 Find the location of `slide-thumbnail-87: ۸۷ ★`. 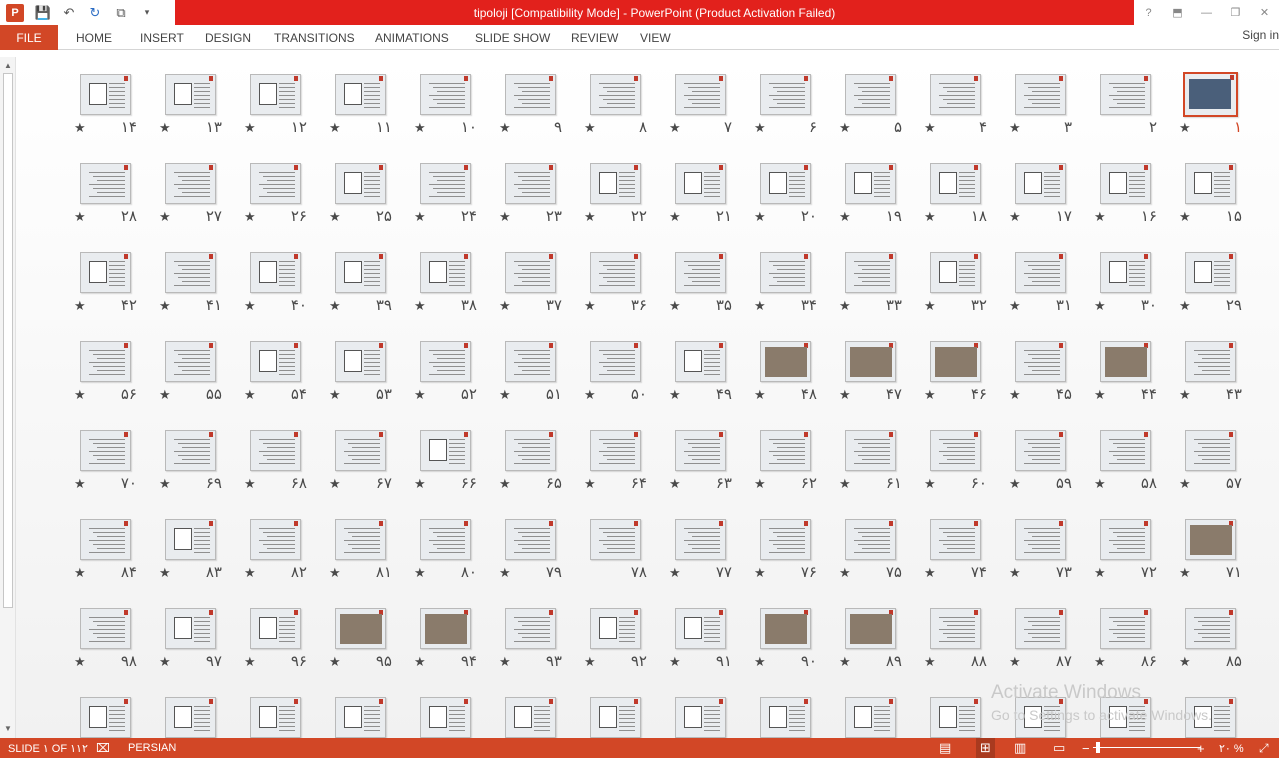

slide-thumbnail-87: ۸۷ ★ is located at coordinates (1051, 648).